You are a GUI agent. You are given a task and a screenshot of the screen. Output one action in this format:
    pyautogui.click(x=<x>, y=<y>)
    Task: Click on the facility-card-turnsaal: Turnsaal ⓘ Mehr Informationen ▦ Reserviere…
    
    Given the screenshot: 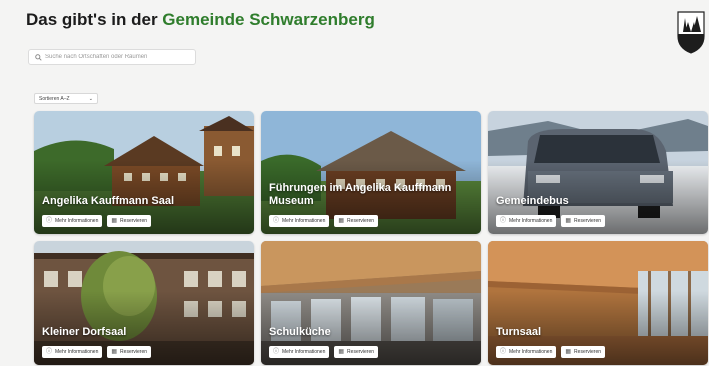 What is the action you would take?
    pyautogui.click(x=598, y=303)
    